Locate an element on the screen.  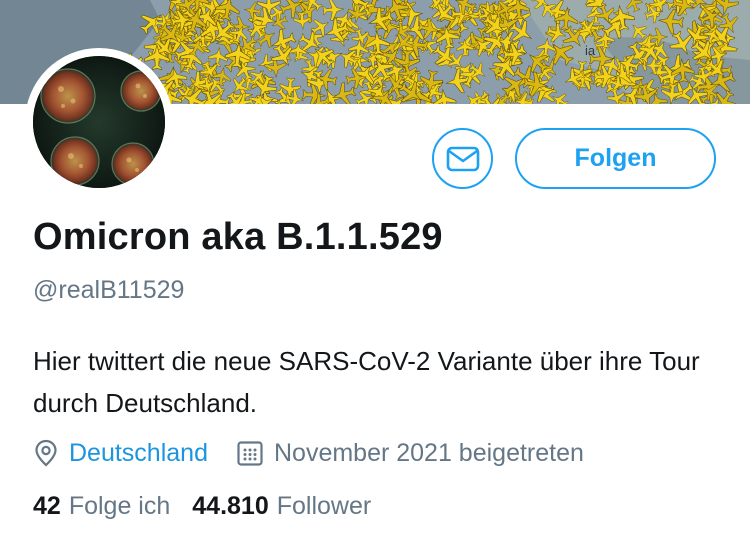
following-link: 42 Folge ich is located at coordinates (101, 506).